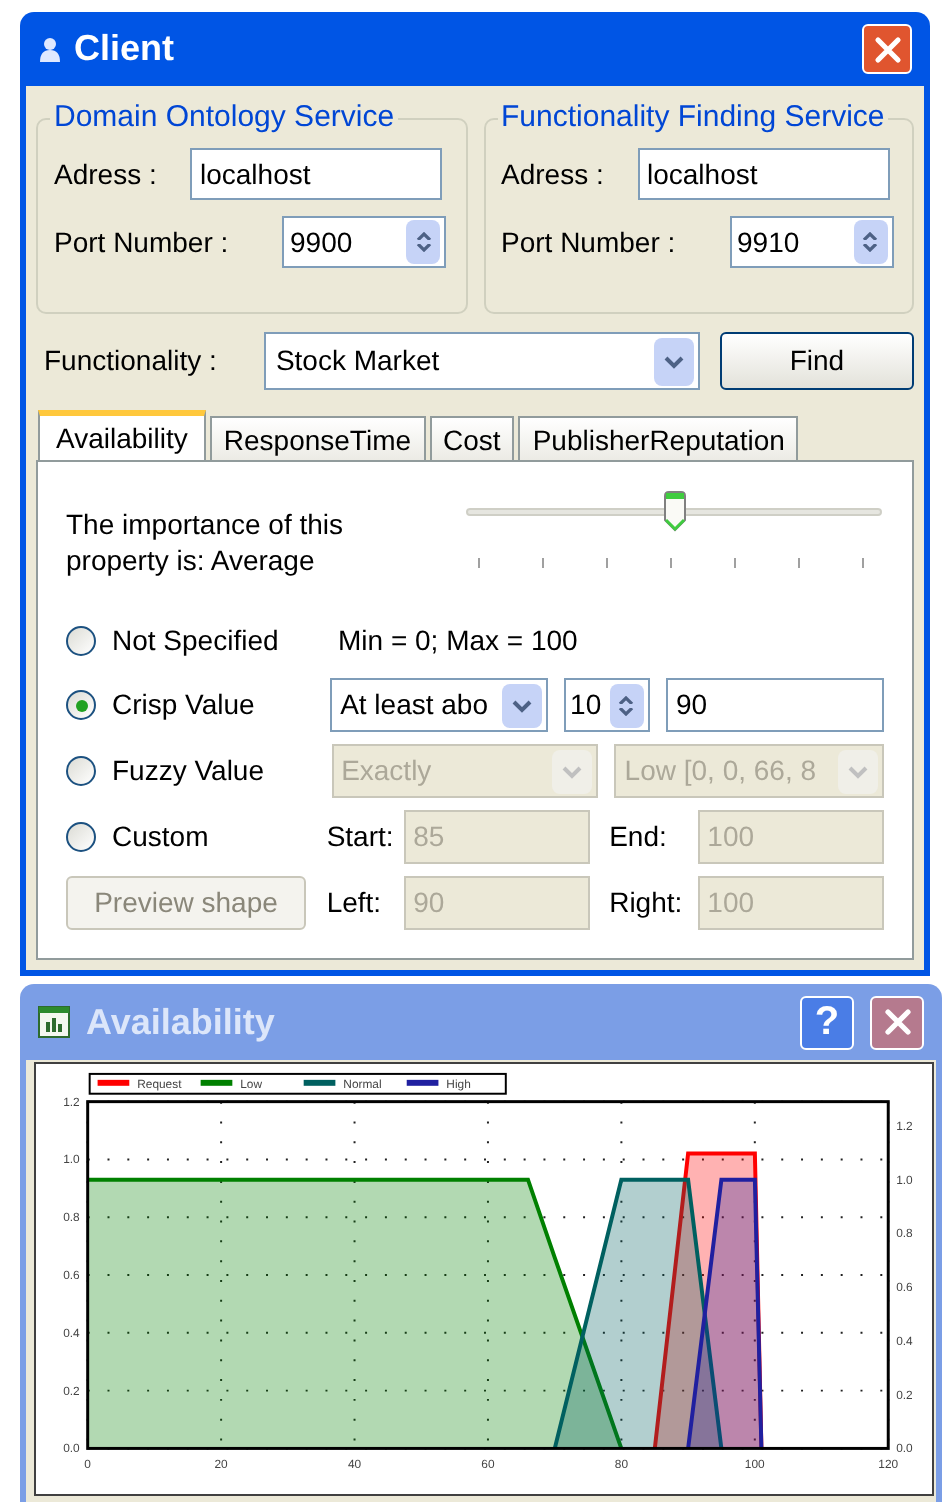  What do you see at coordinates (125, 49) in the screenshot?
I see `window-title: Client` at bounding box center [125, 49].